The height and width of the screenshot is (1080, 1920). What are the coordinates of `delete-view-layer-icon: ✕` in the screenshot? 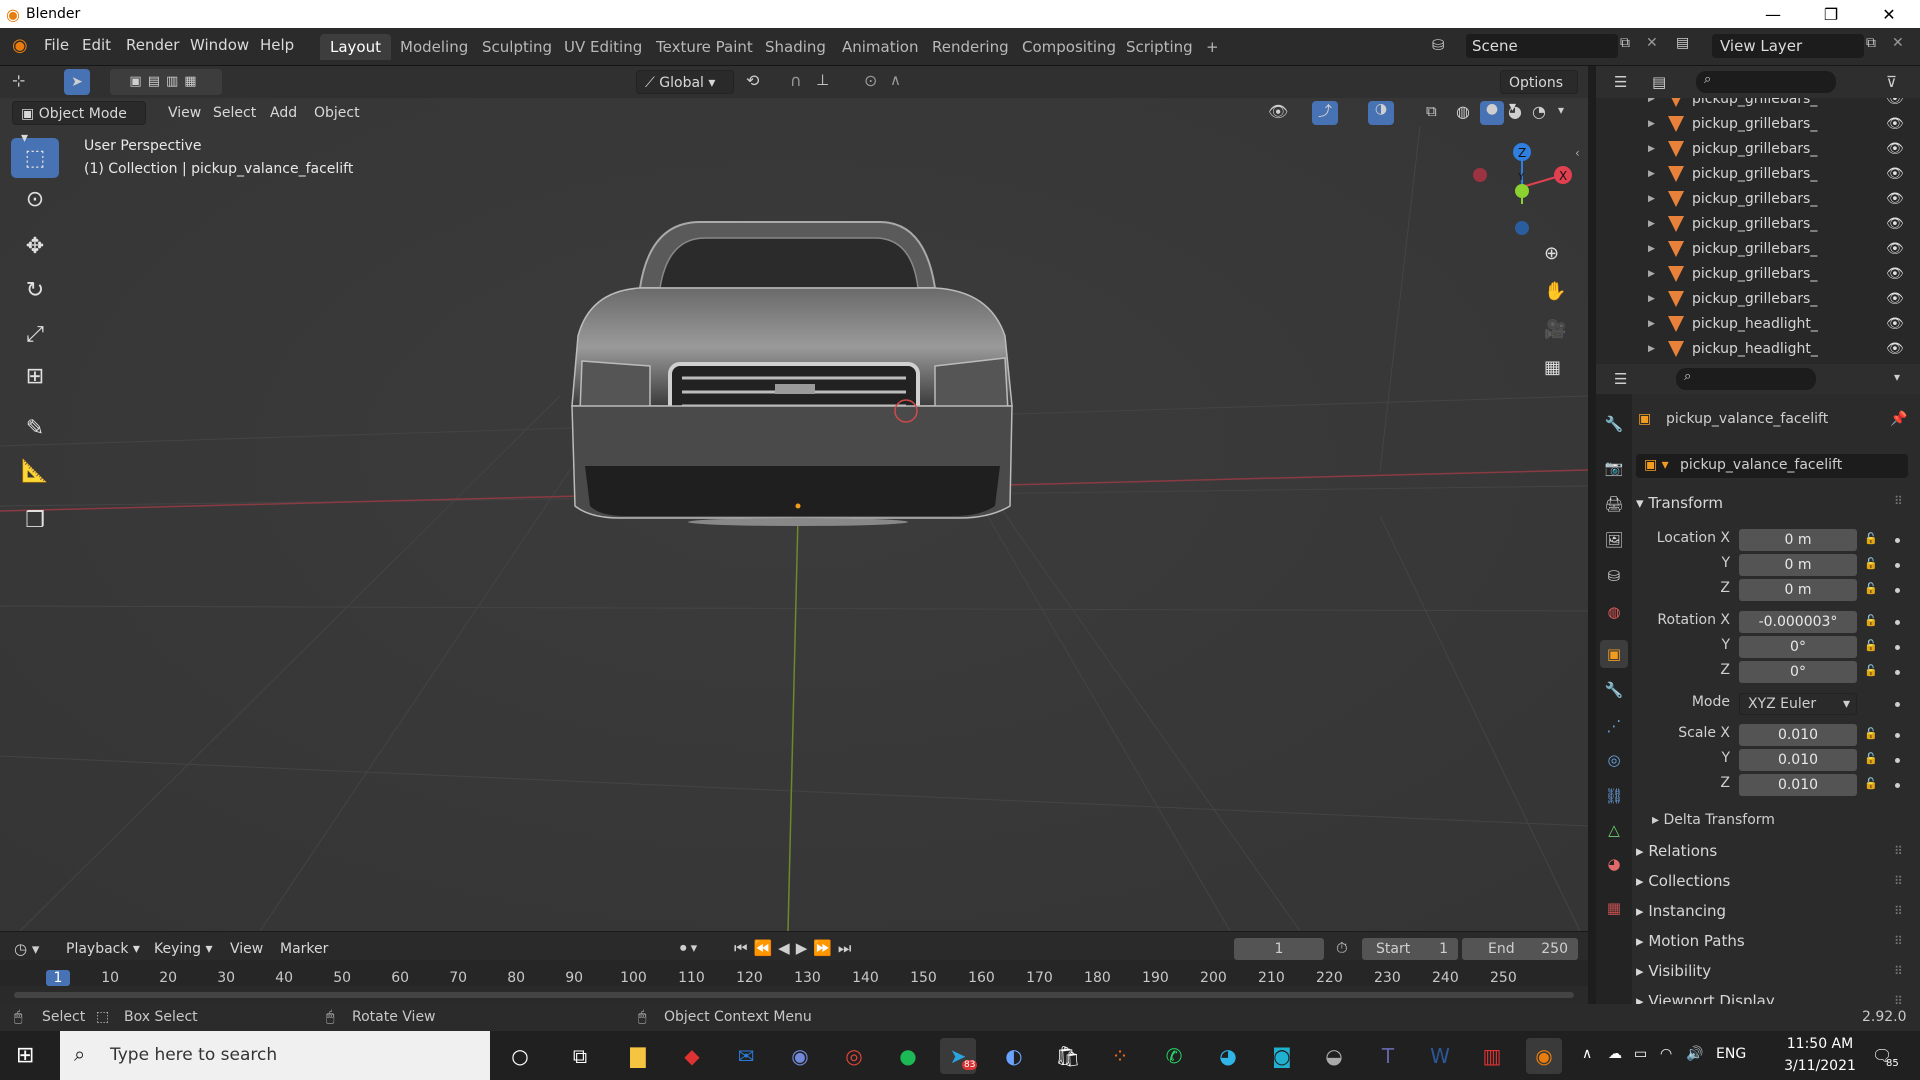 It's located at (1898, 43).